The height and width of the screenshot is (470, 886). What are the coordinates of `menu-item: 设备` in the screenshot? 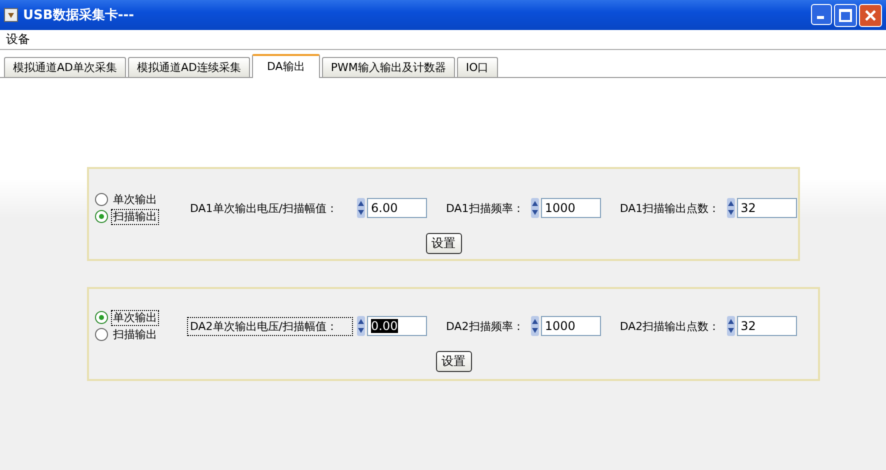 It's located at (18, 39).